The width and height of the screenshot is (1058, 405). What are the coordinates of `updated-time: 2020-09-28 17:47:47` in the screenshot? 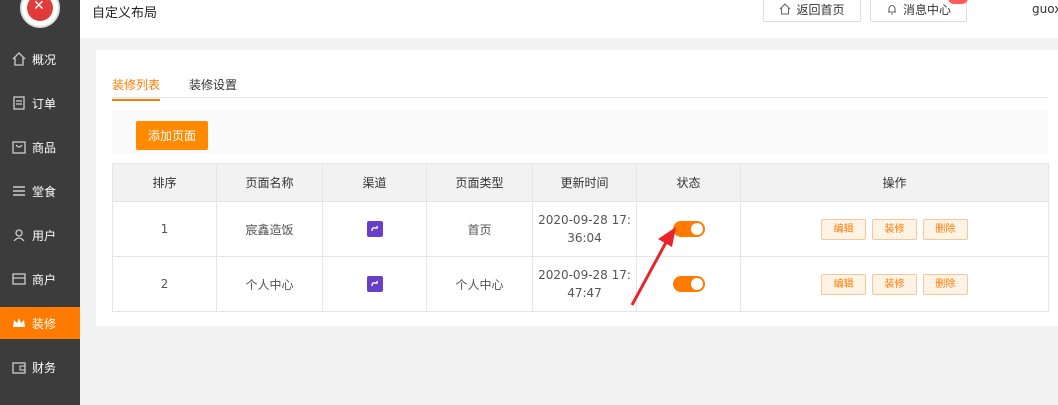 It's located at (584, 284).